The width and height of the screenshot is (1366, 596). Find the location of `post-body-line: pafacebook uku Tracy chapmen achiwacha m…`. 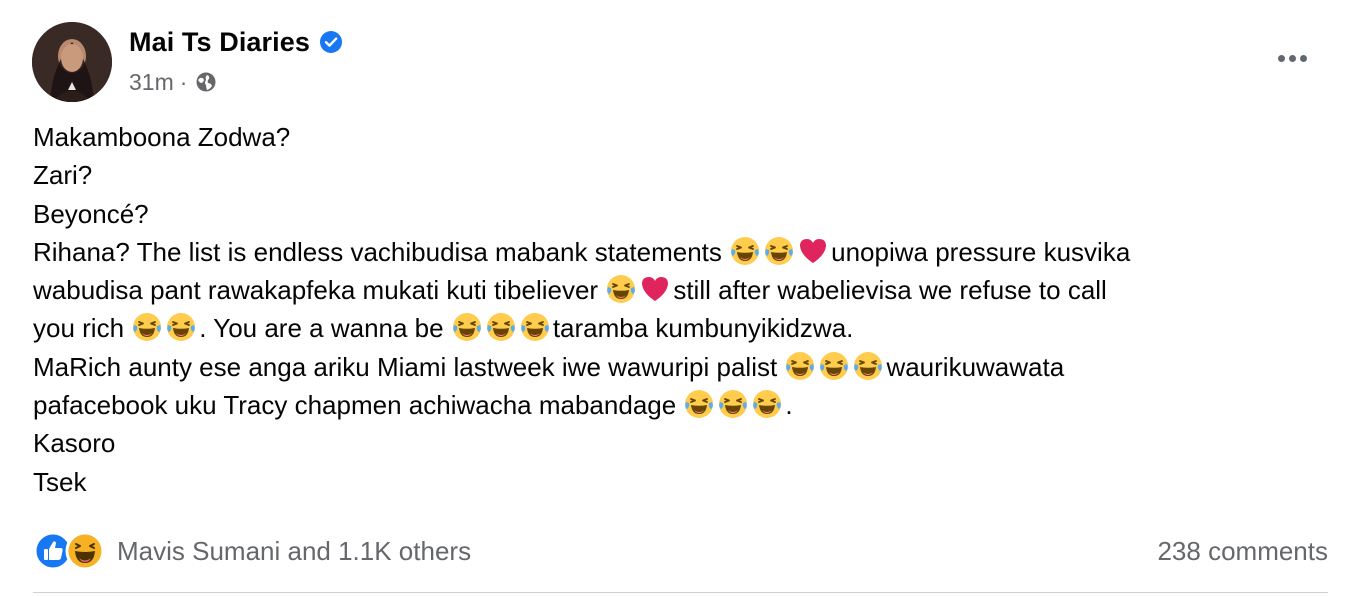

post-body-line: pafacebook uku Tracy chapmen achiwacha m… is located at coordinates (683, 405).